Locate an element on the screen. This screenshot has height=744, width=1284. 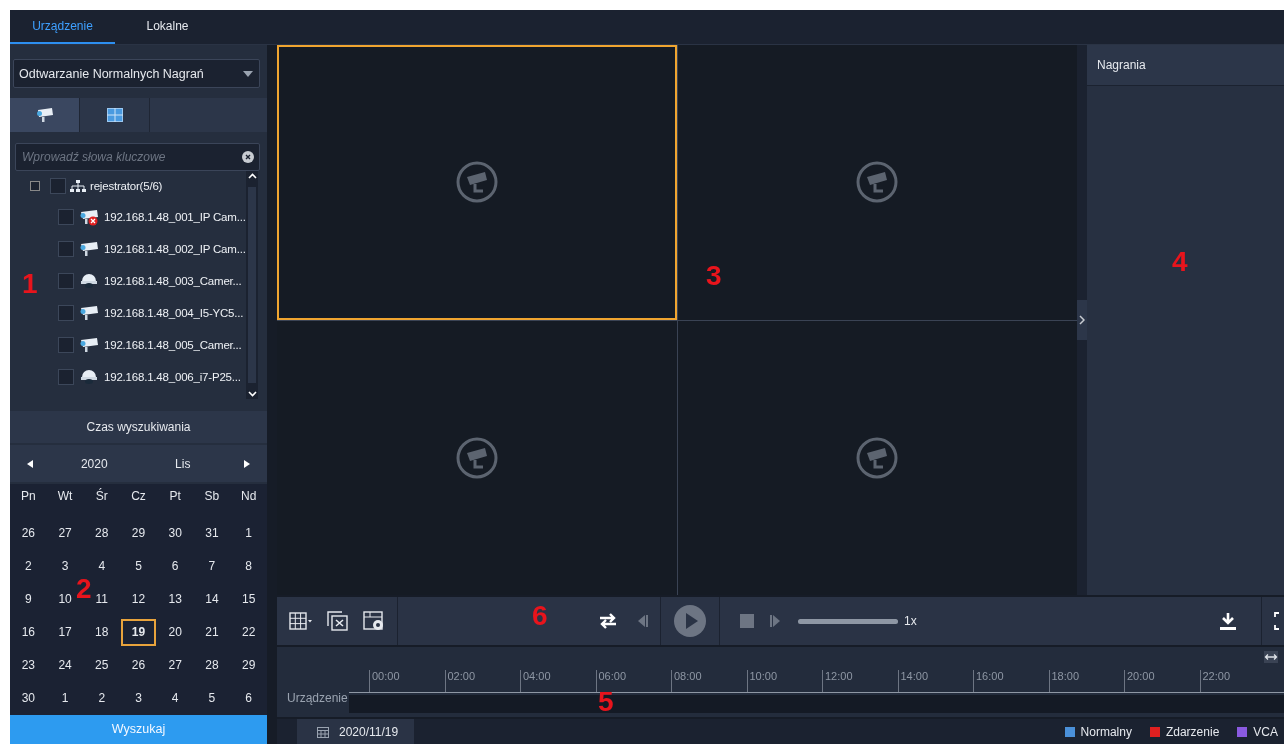
tab: Lokalne is located at coordinates (167, 27).